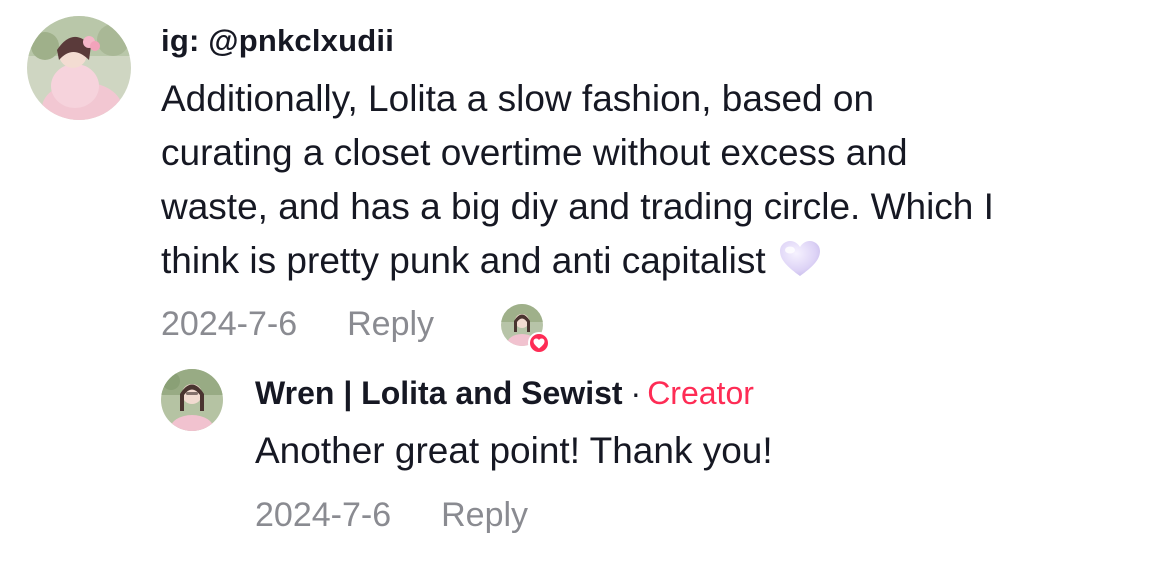 The height and width of the screenshot is (565, 1158). Describe the element at coordinates (700, 393) in the screenshot. I see `creator-badge: Creator` at that location.